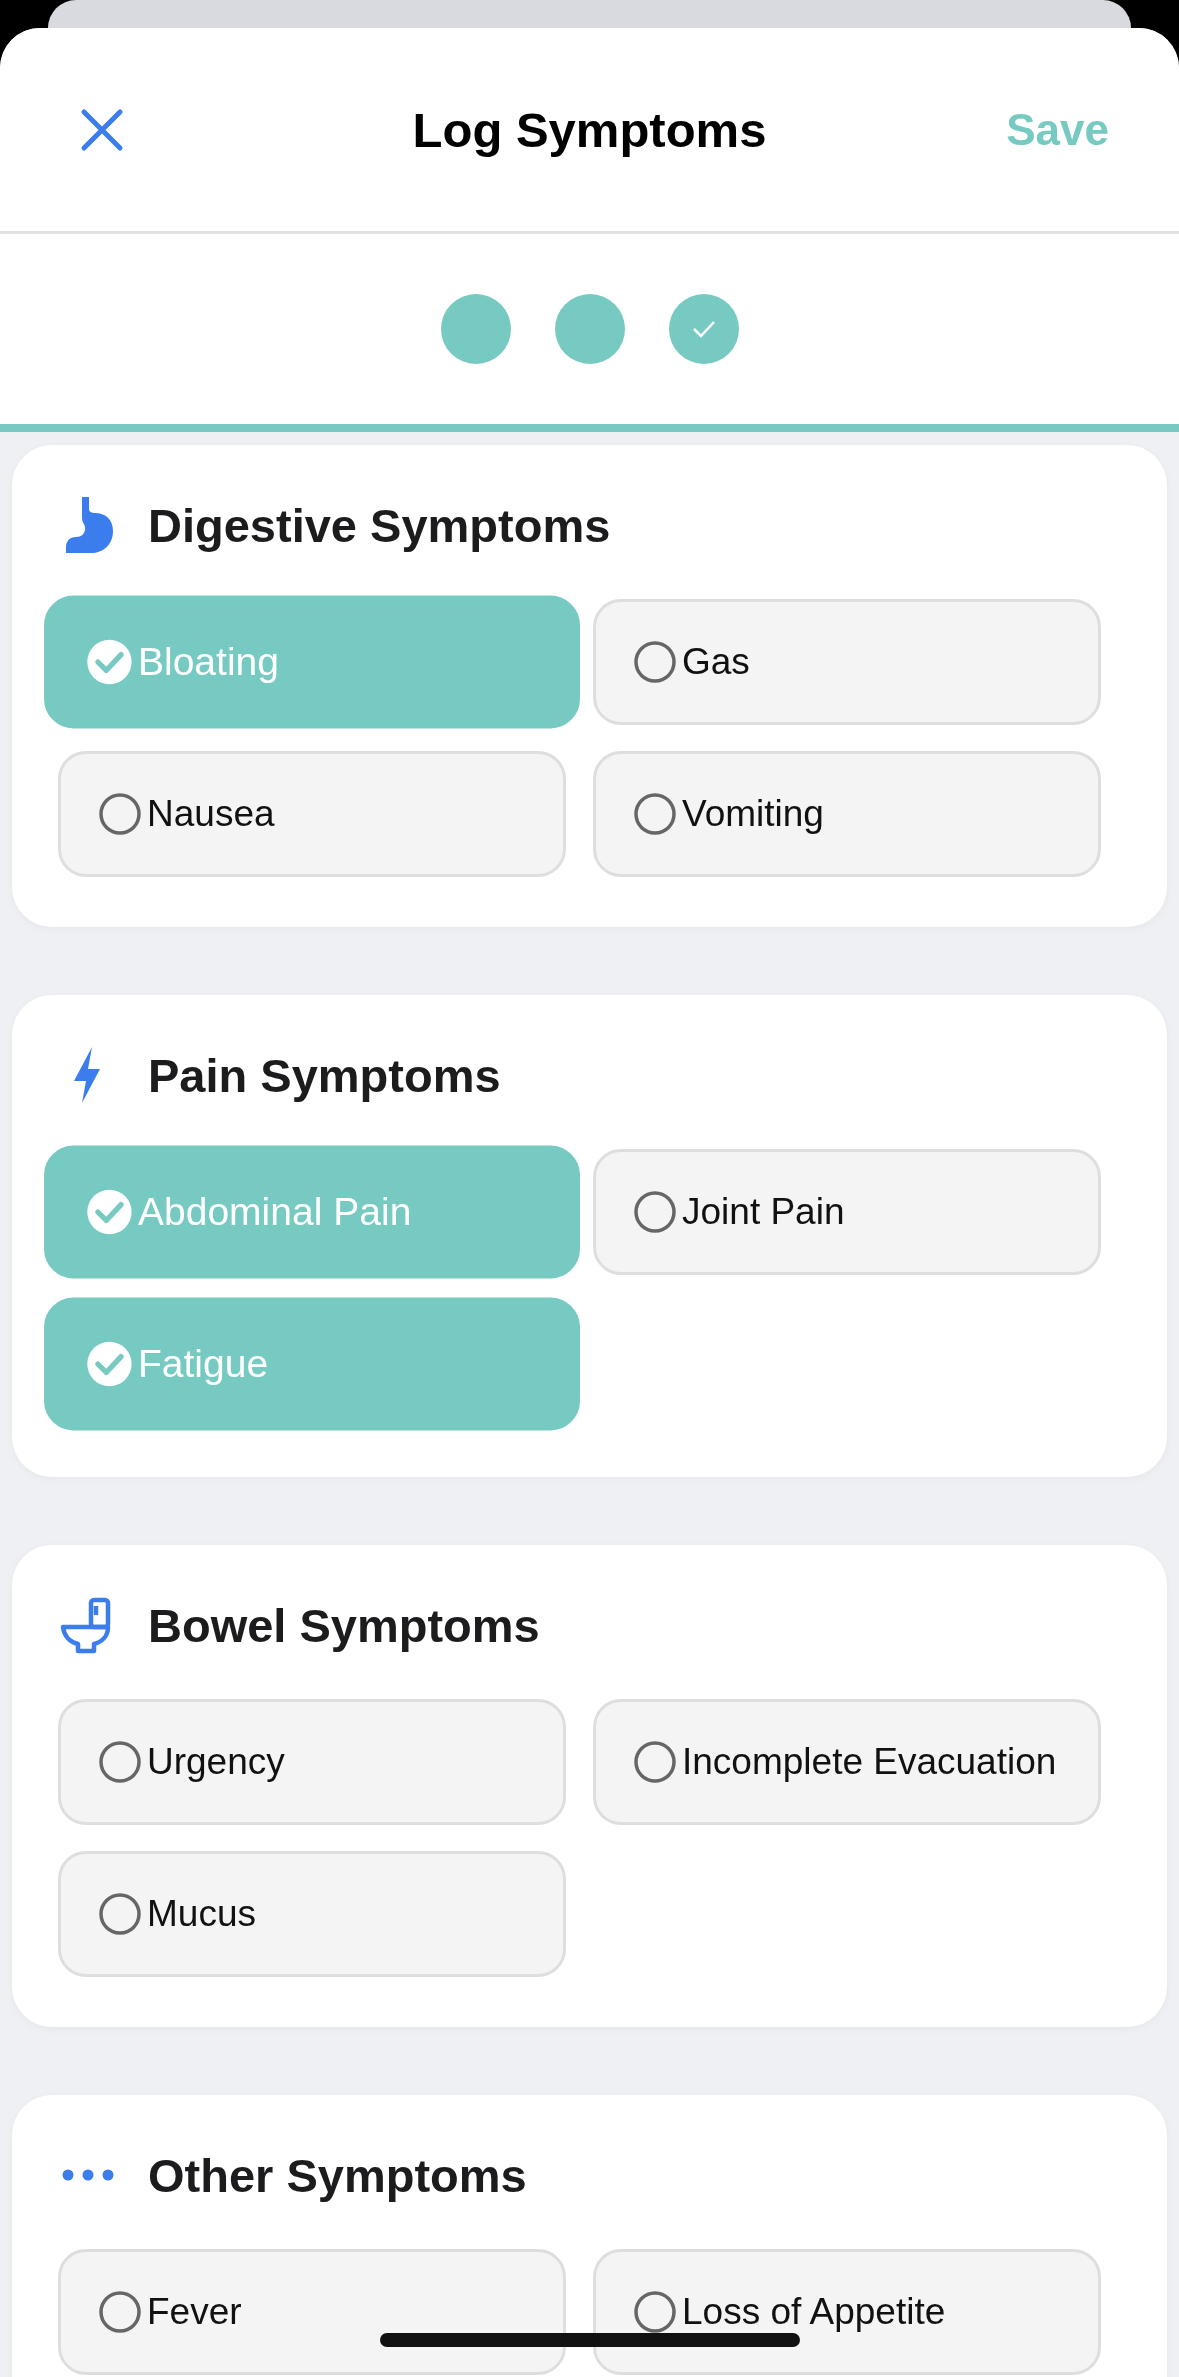 This screenshot has height=2377, width=1179. I want to click on close-button, so click(102, 129).